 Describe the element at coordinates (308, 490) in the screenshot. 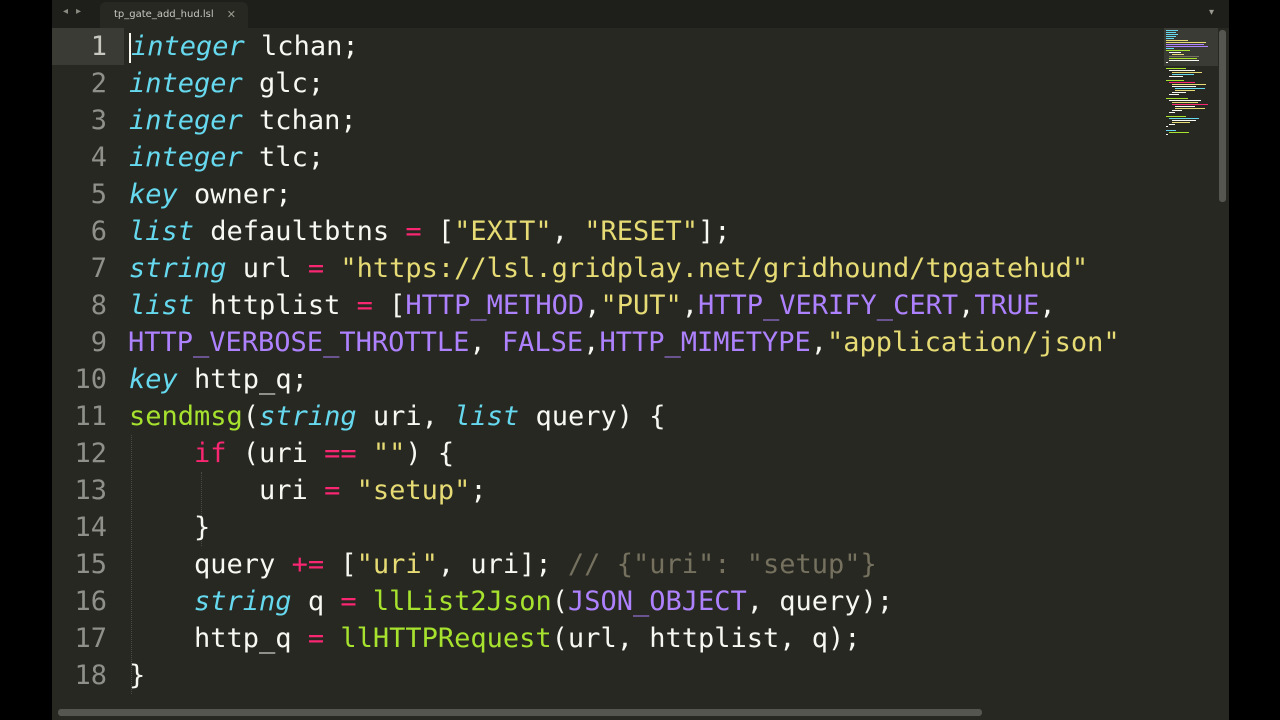

I see `code-line: uri = "setup";` at that location.